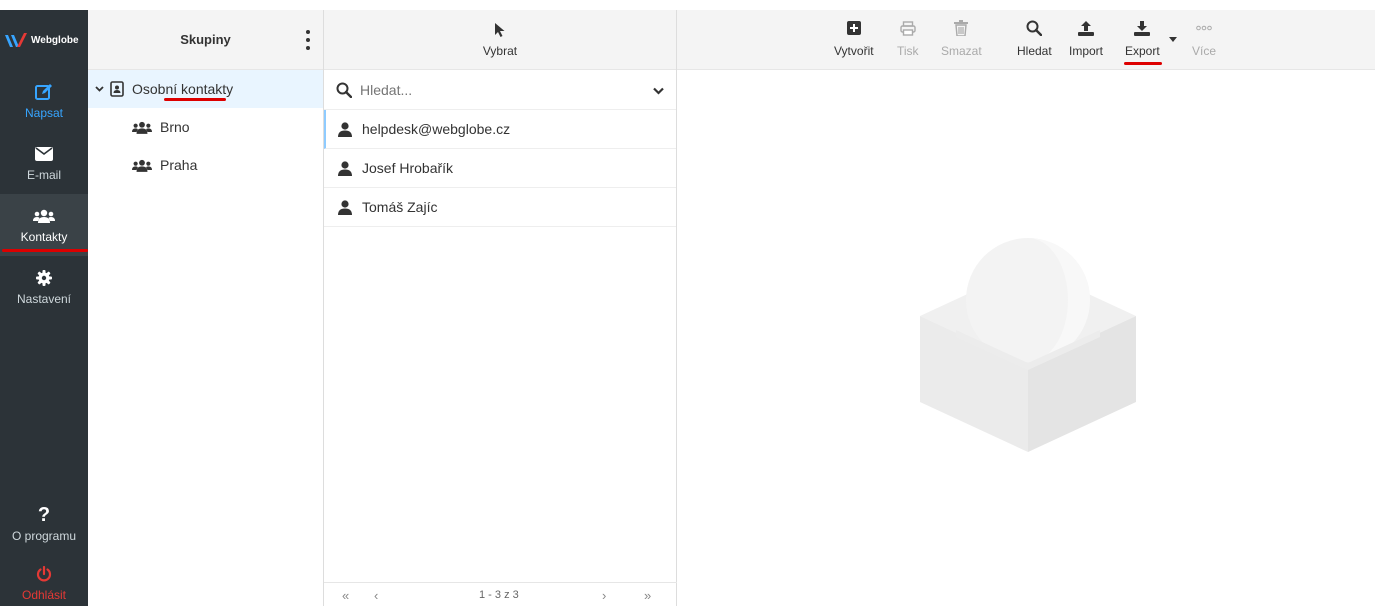  I want to click on printer-icon, so click(908, 28).